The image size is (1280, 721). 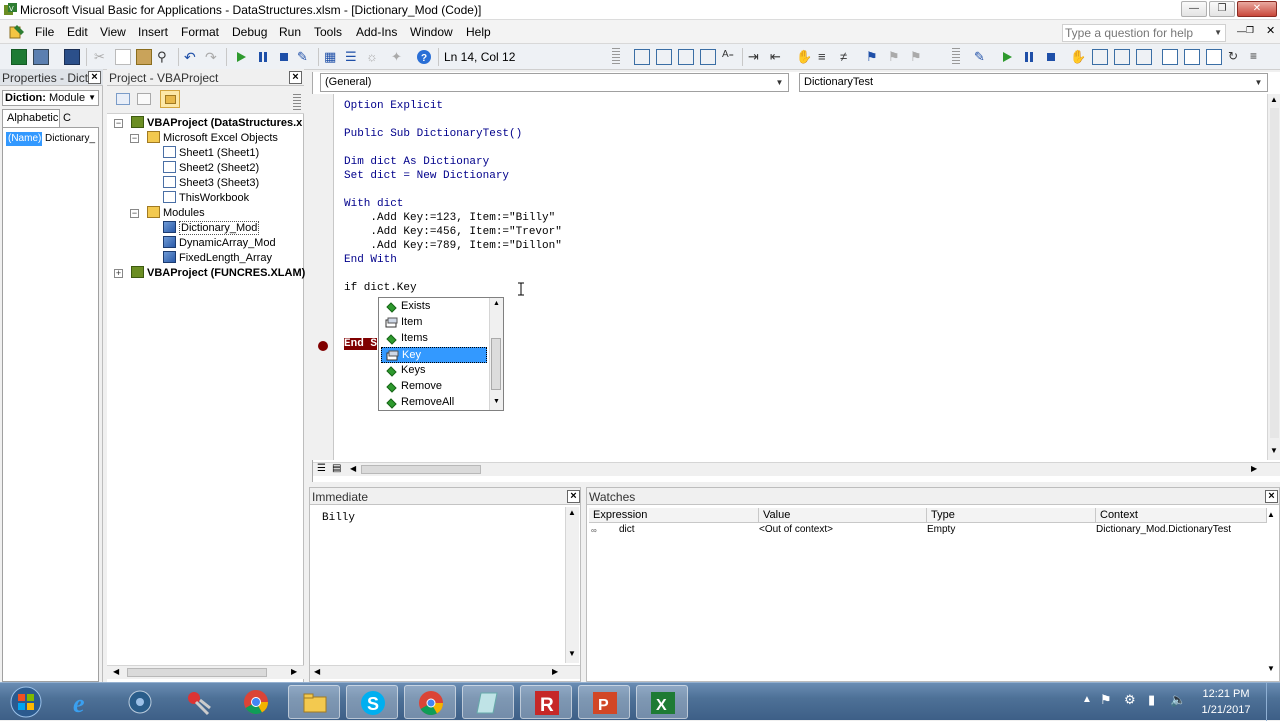 I want to click on project-explorer-icon: ▦, so click(x=332, y=57).